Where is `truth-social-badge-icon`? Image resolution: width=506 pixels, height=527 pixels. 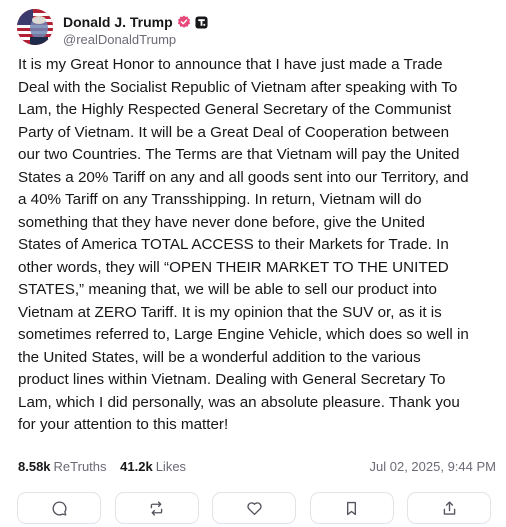
truth-social-badge-icon is located at coordinates (201, 22).